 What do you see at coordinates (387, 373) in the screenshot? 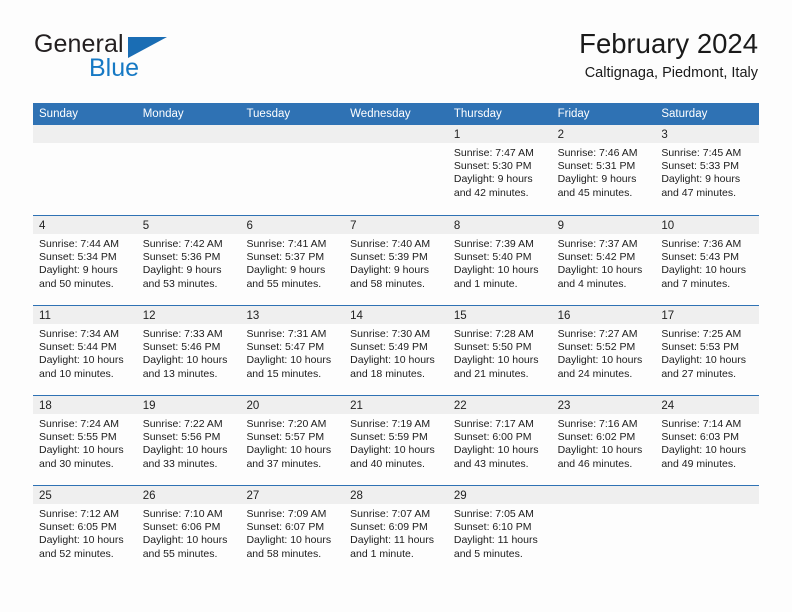
I see `daylight-text-line2: and 18 minutes.` at bounding box center [387, 373].